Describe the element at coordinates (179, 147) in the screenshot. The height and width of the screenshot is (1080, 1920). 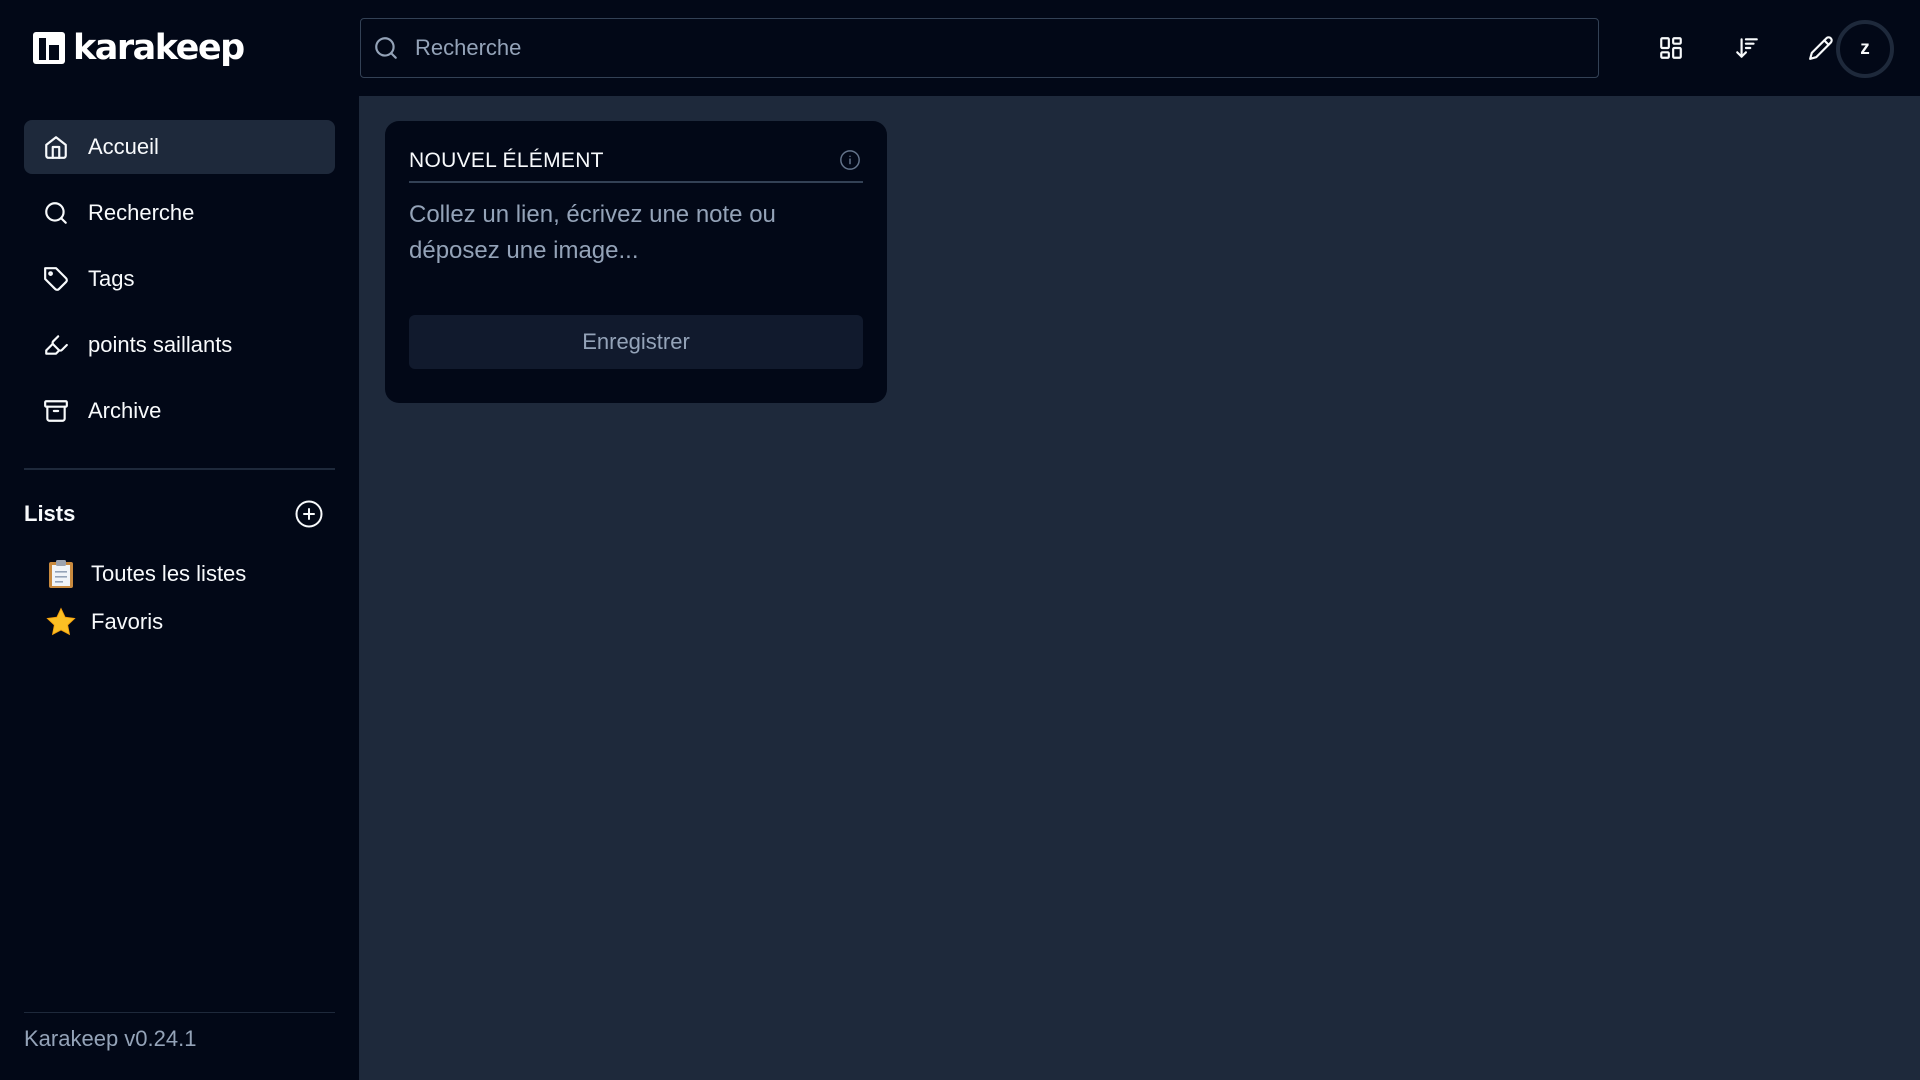
I see `sidebar-item-home: Accueil` at that location.